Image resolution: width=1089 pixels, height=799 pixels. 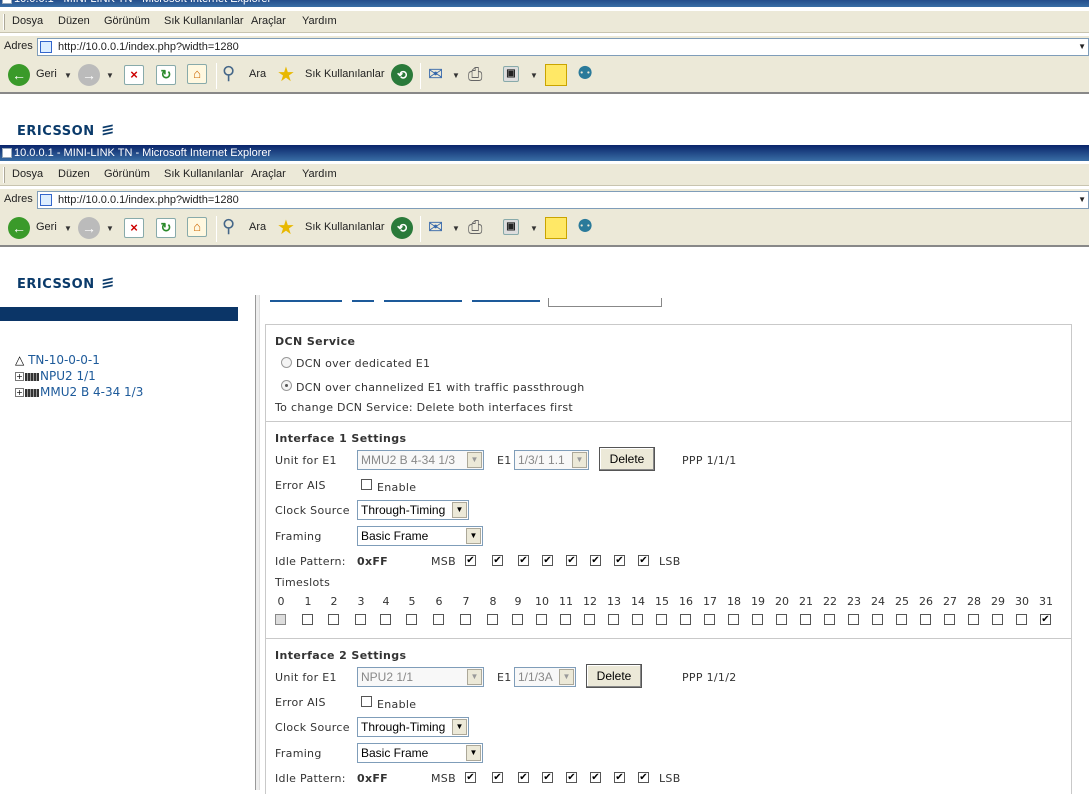 What do you see at coordinates (257, 542) in the screenshot?
I see `frame-splitter` at bounding box center [257, 542].